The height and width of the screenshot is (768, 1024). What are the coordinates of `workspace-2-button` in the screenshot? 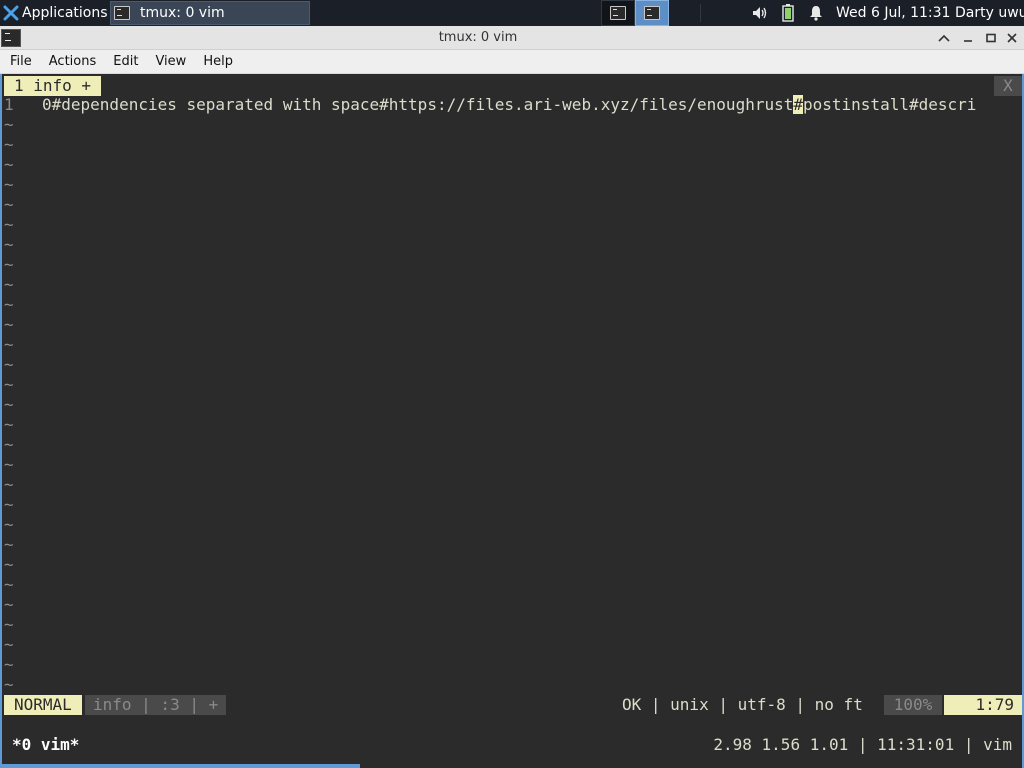 It's located at (652, 13).